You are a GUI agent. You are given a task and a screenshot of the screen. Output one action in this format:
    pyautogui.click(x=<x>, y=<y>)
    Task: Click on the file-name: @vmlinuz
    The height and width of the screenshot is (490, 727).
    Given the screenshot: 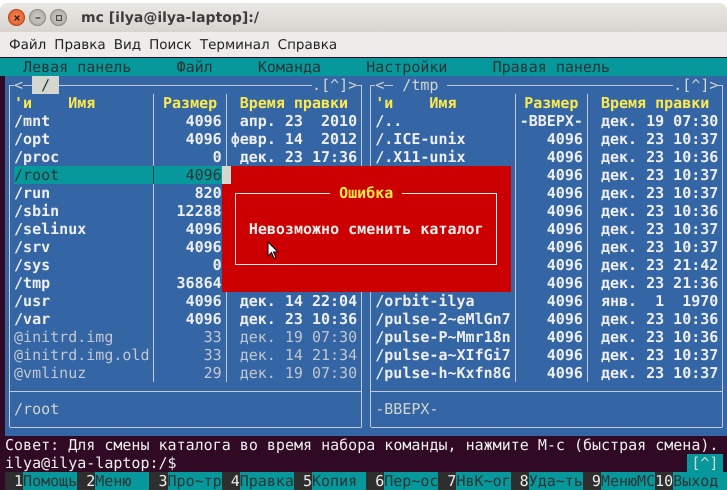 What is the action you would take?
    pyautogui.click(x=50, y=373)
    